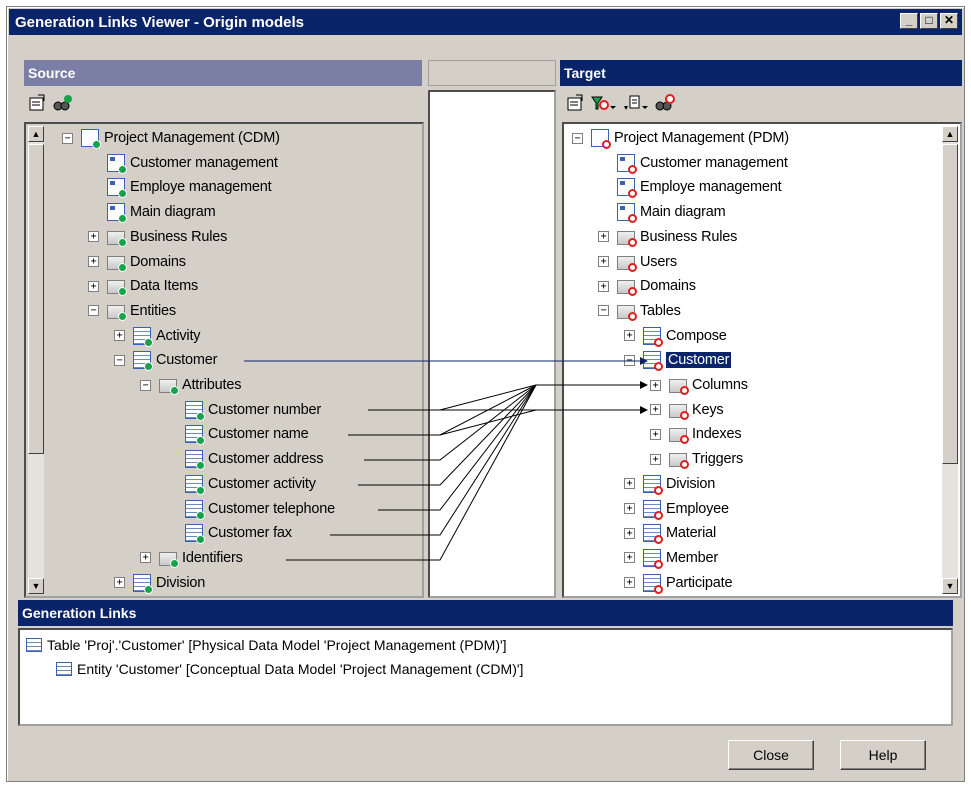 The image size is (971, 788). What do you see at coordinates (680, 138) in the screenshot?
I see `tree-item: − Project Management (PDM)` at bounding box center [680, 138].